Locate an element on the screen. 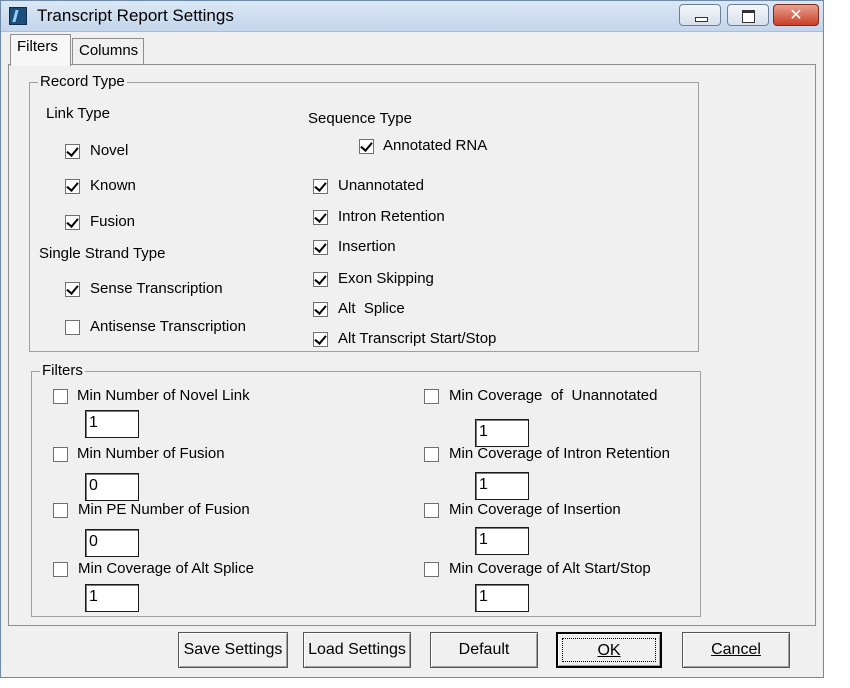  min-novel-link-input: 1 is located at coordinates (112, 424).